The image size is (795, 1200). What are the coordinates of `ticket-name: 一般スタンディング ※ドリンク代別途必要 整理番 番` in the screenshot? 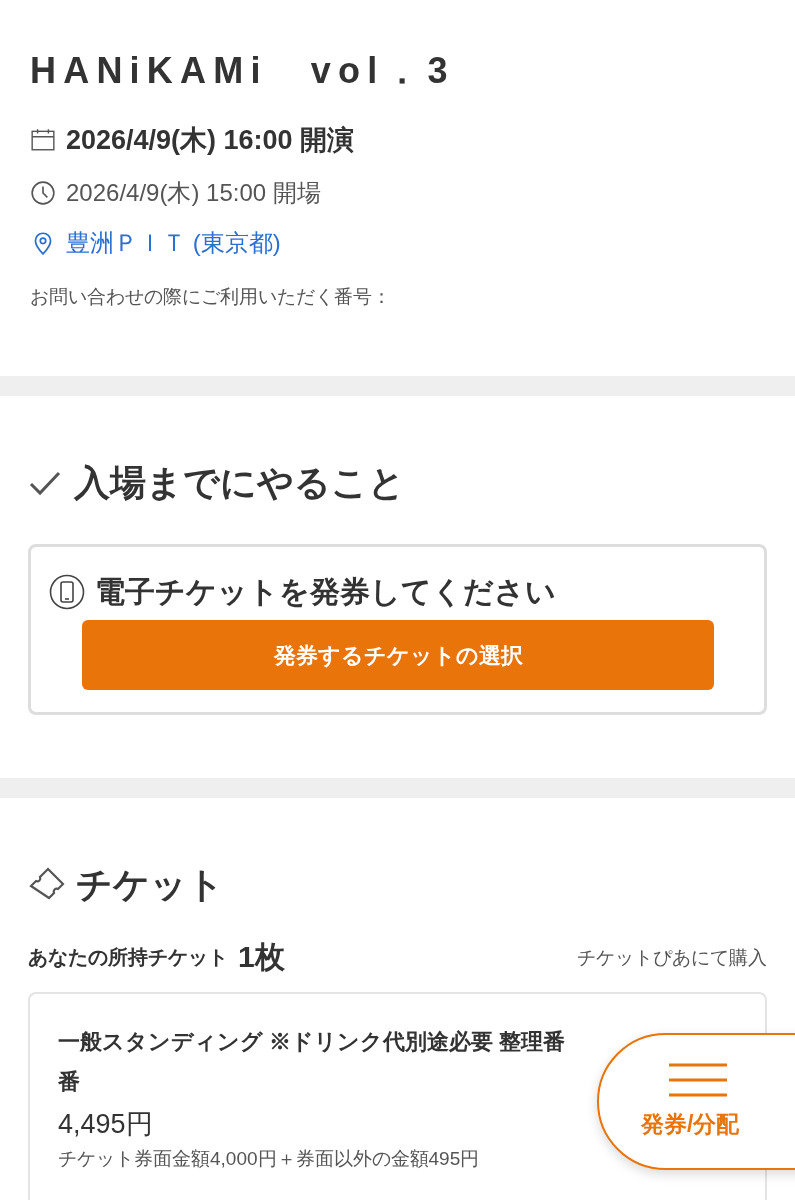 It's located at (312, 1062).